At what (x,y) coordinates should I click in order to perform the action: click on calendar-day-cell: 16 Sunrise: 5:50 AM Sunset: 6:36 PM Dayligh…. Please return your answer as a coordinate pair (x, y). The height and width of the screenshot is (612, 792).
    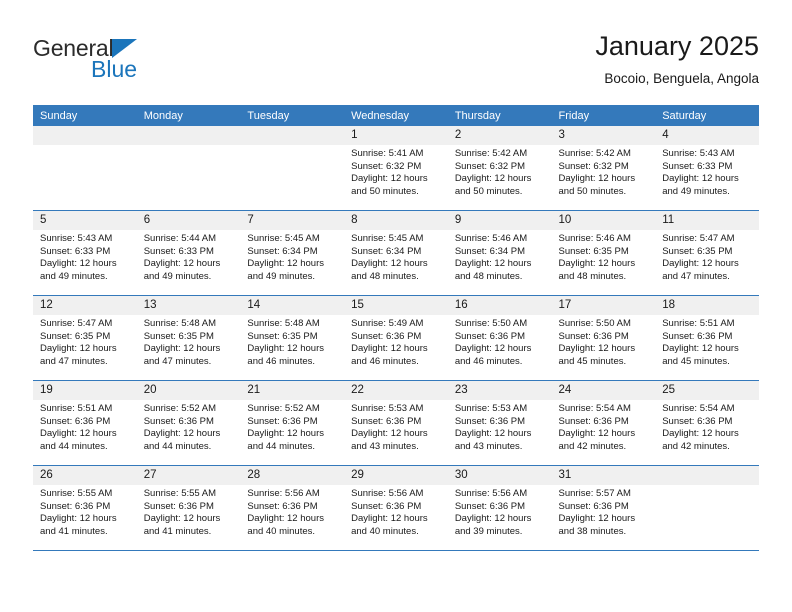
    Looking at the image, I should click on (499, 338).